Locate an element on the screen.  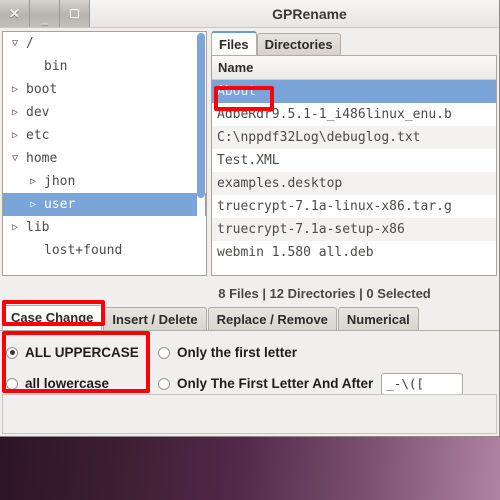
tree-item-label: dev is located at coordinates (38, 112).